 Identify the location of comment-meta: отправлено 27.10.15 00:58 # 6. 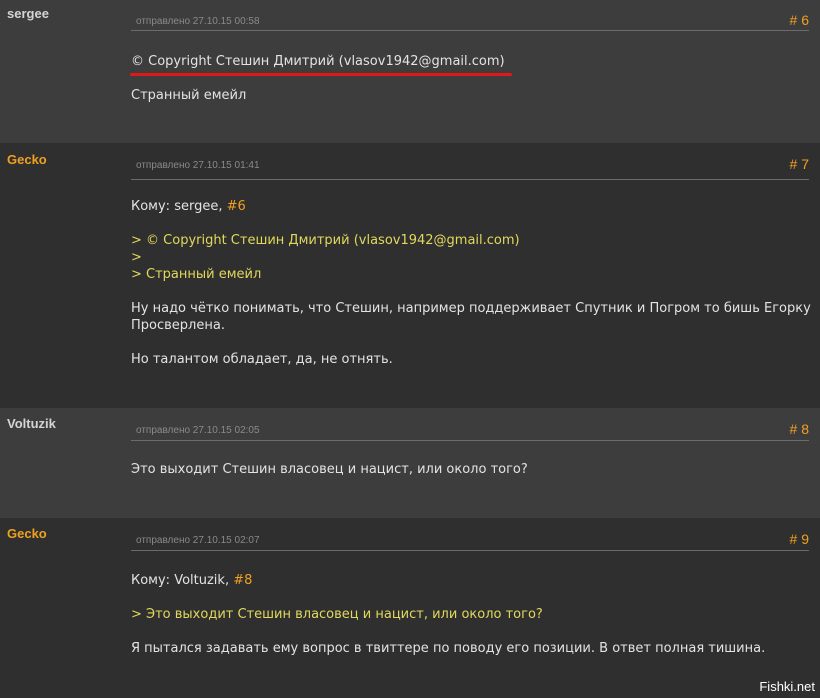
(470, 15).